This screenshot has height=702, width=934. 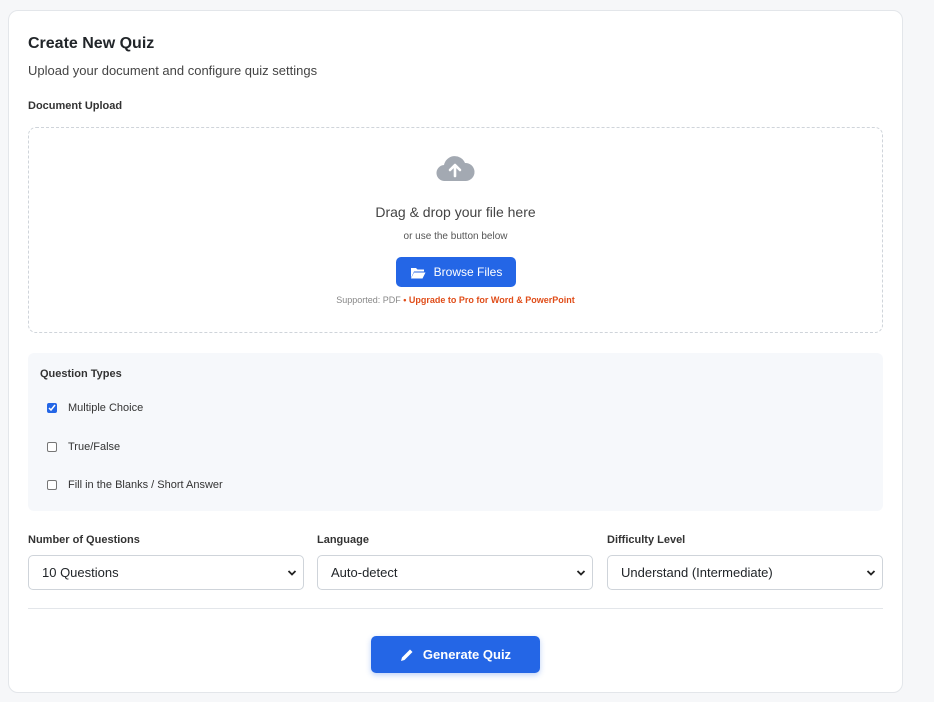 I want to click on num-questions-label: Number of Questions, so click(x=84, y=540).